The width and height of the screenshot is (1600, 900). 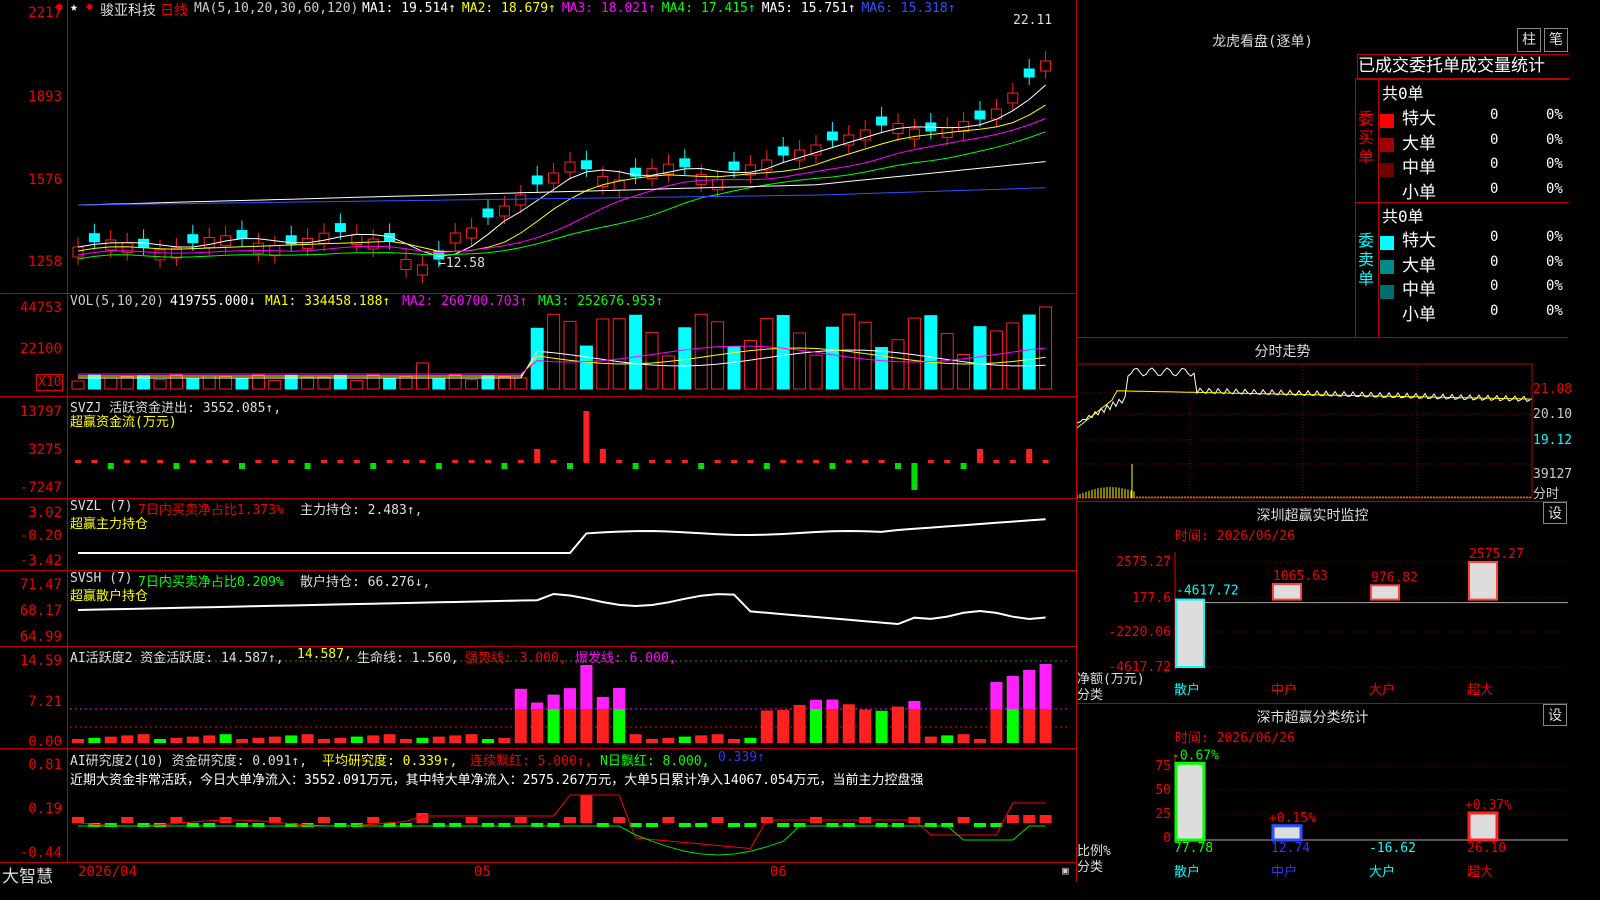 What do you see at coordinates (1553, 389) in the screenshot?
I see `intraday-tick: 21.08` at bounding box center [1553, 389].